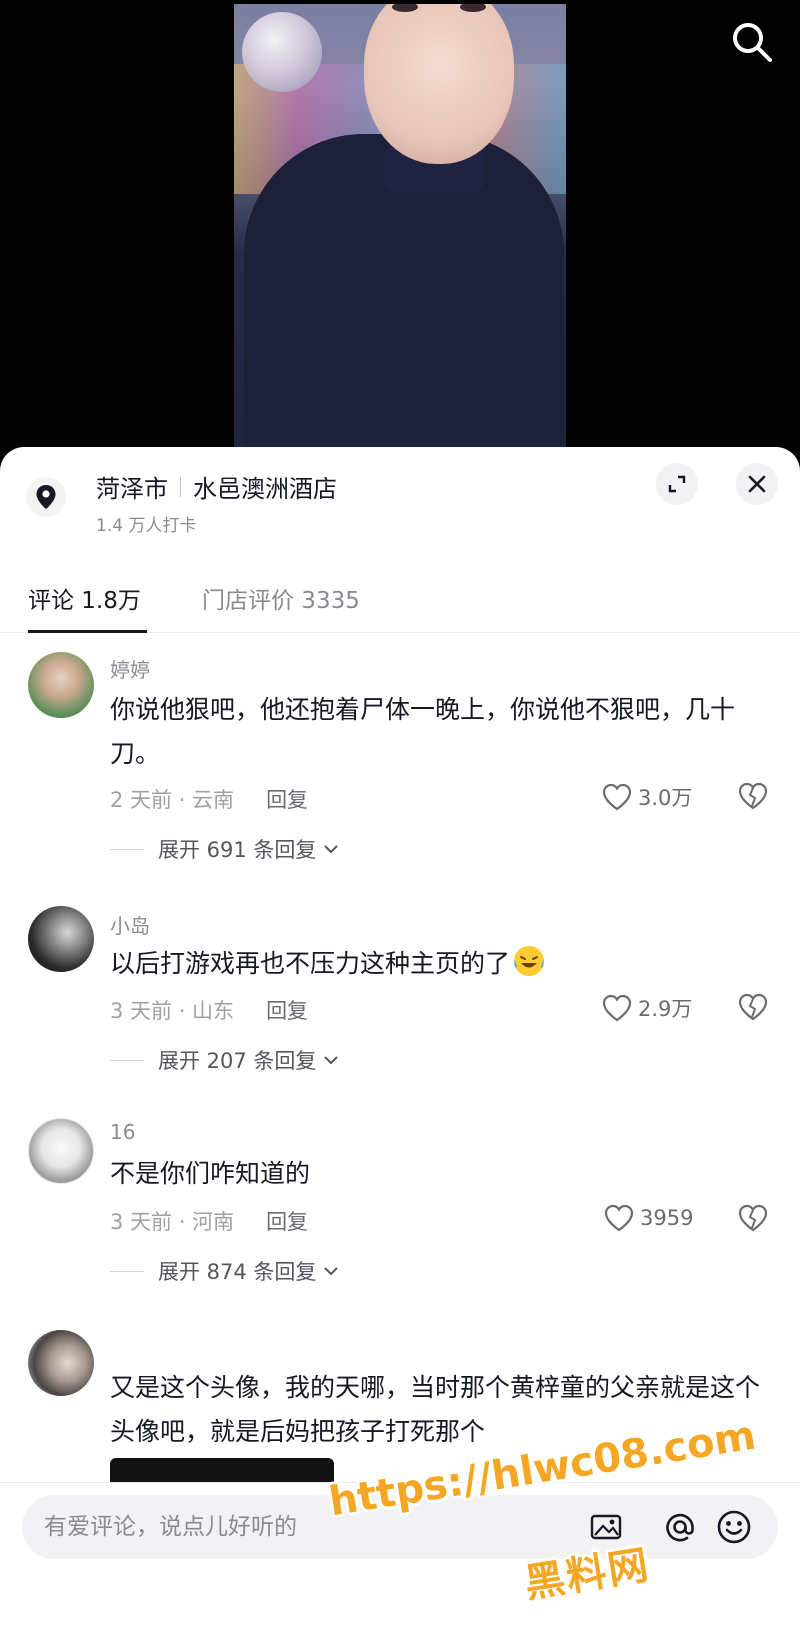  Describe the element at coordinates (734, 1527) in the screenshot. I see `emoji-icon` at that location.